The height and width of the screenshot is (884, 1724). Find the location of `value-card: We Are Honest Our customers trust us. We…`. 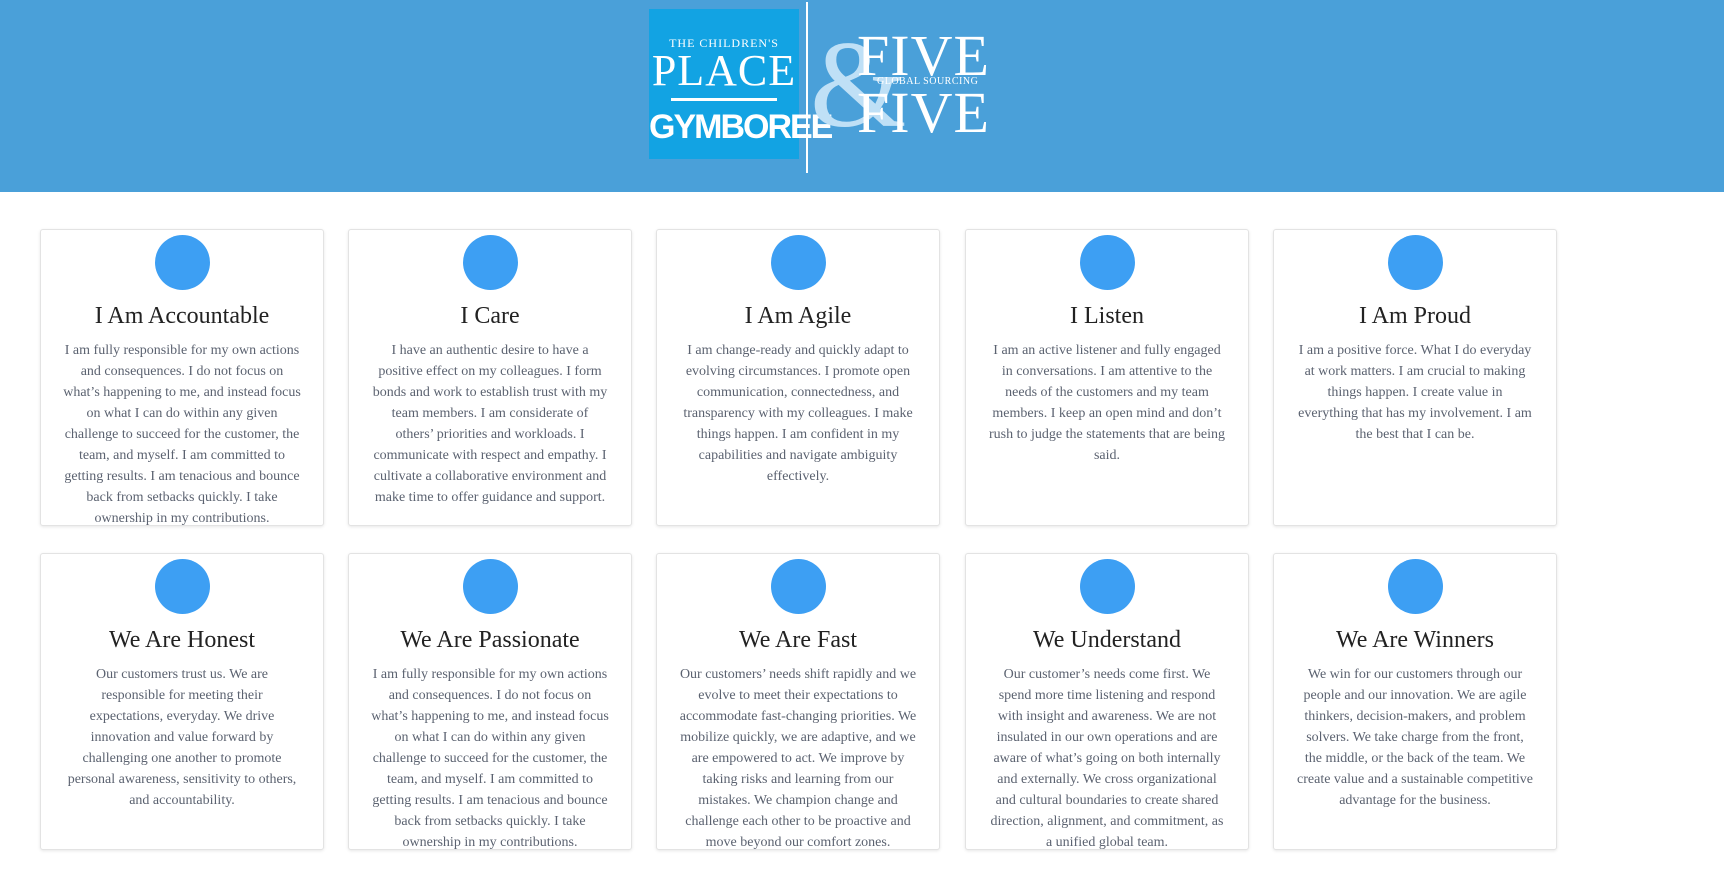

value-card: We Are Honest Our customers trust us. We… is located at coordinates (182, 701).